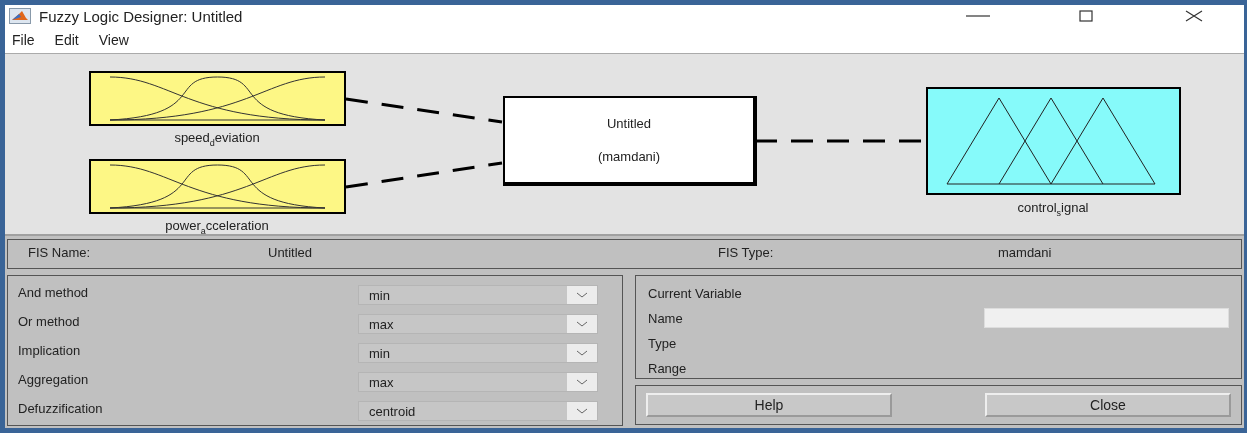 The width and height of the screenshot is (1247, 433). Describe the element at coordinates (769, 405) in the screenshot. I see `help-button: Help` at that location.